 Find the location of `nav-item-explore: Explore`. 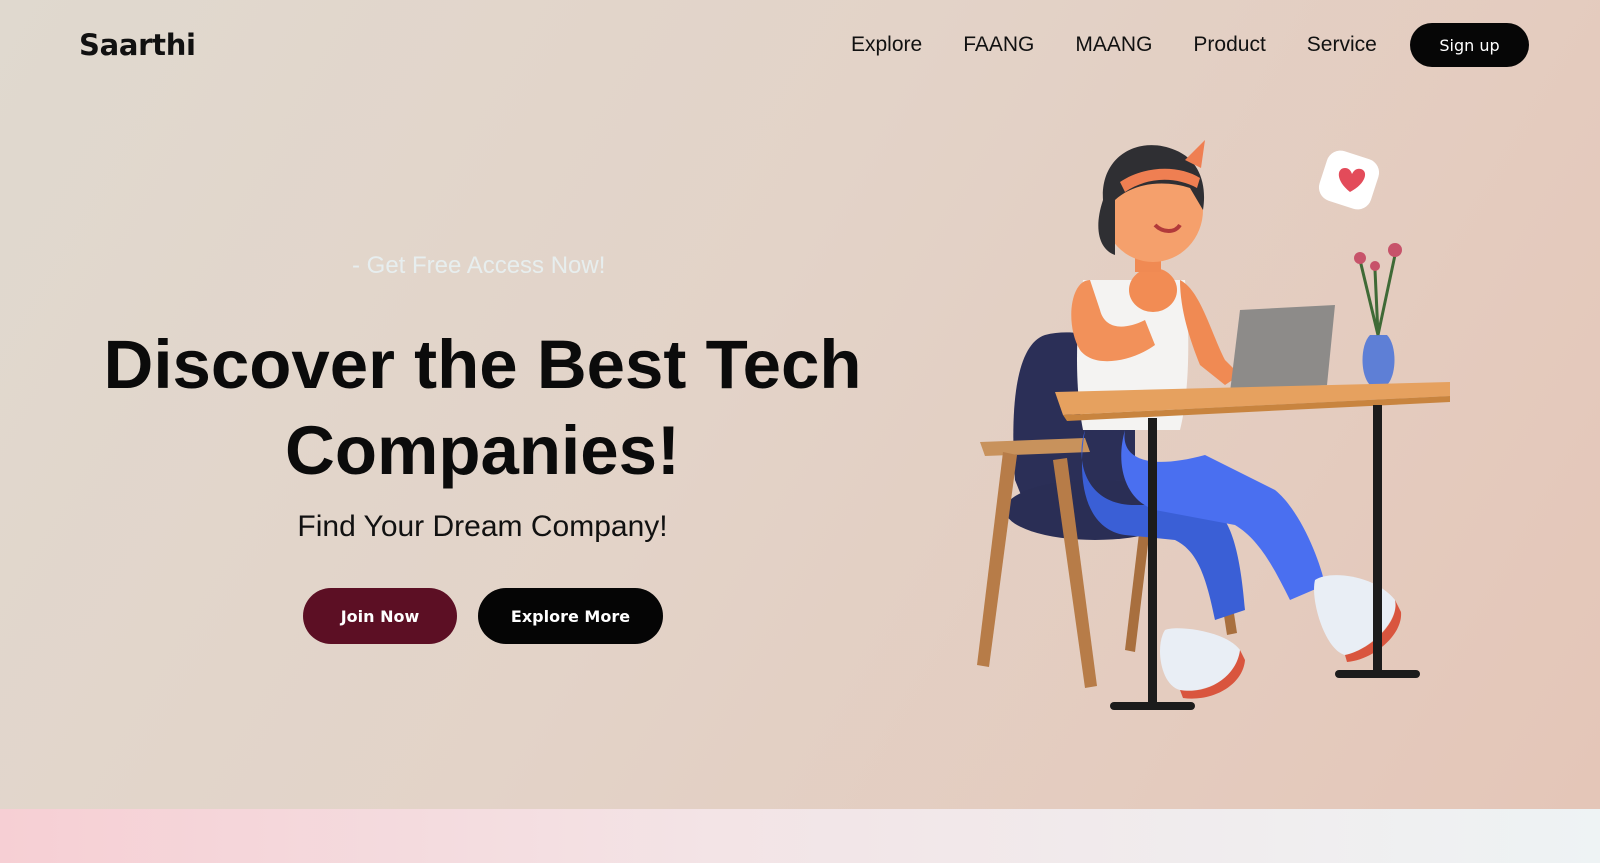

nav-item-explore: Explore is located at coordinates (886, 45).